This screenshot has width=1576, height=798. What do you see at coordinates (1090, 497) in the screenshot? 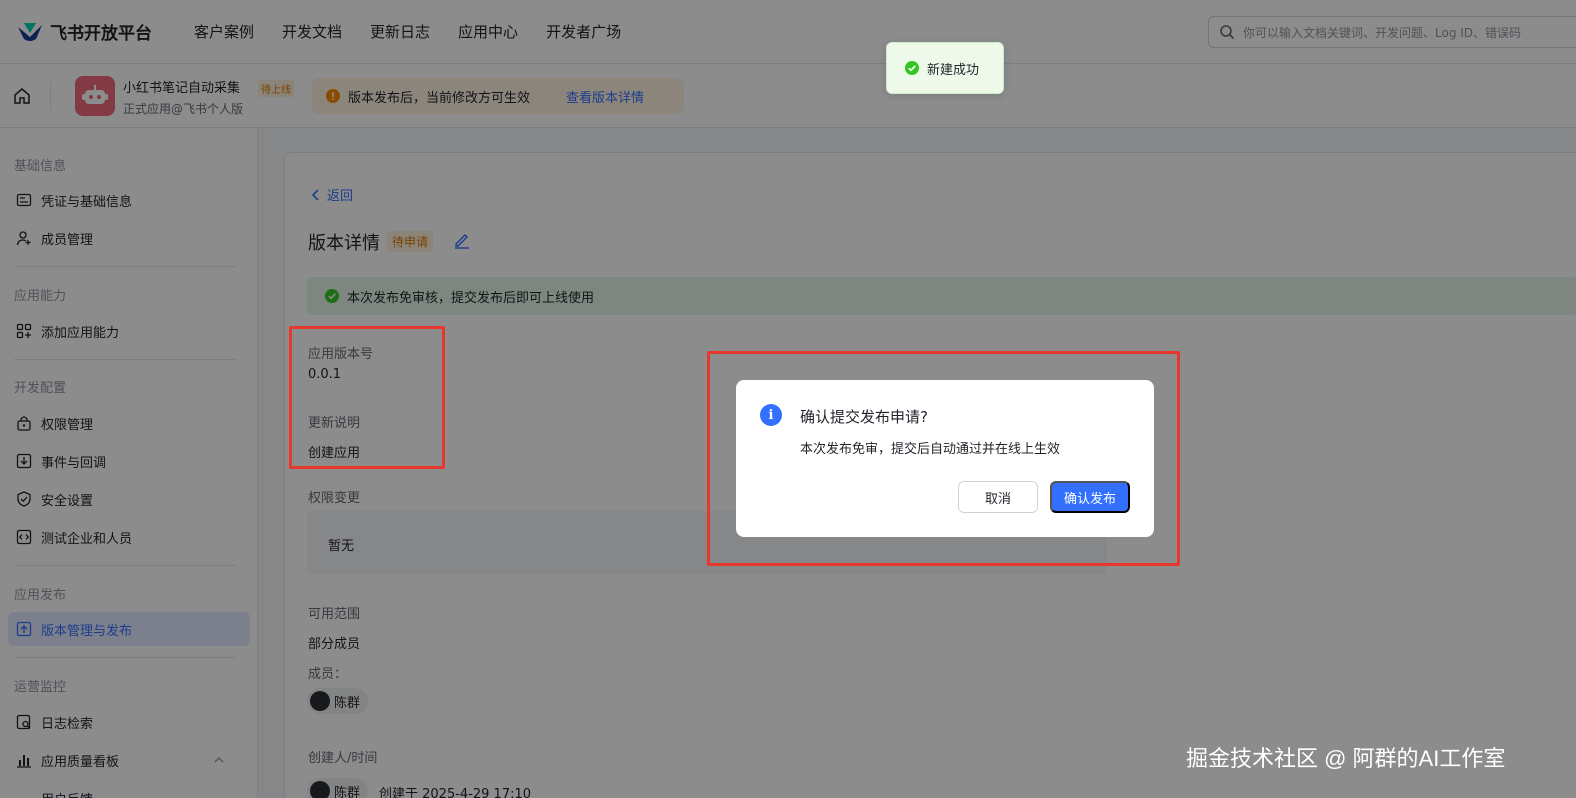
I see `confirm-publish-button: 确认发布` at bounding box center [1090, 497].